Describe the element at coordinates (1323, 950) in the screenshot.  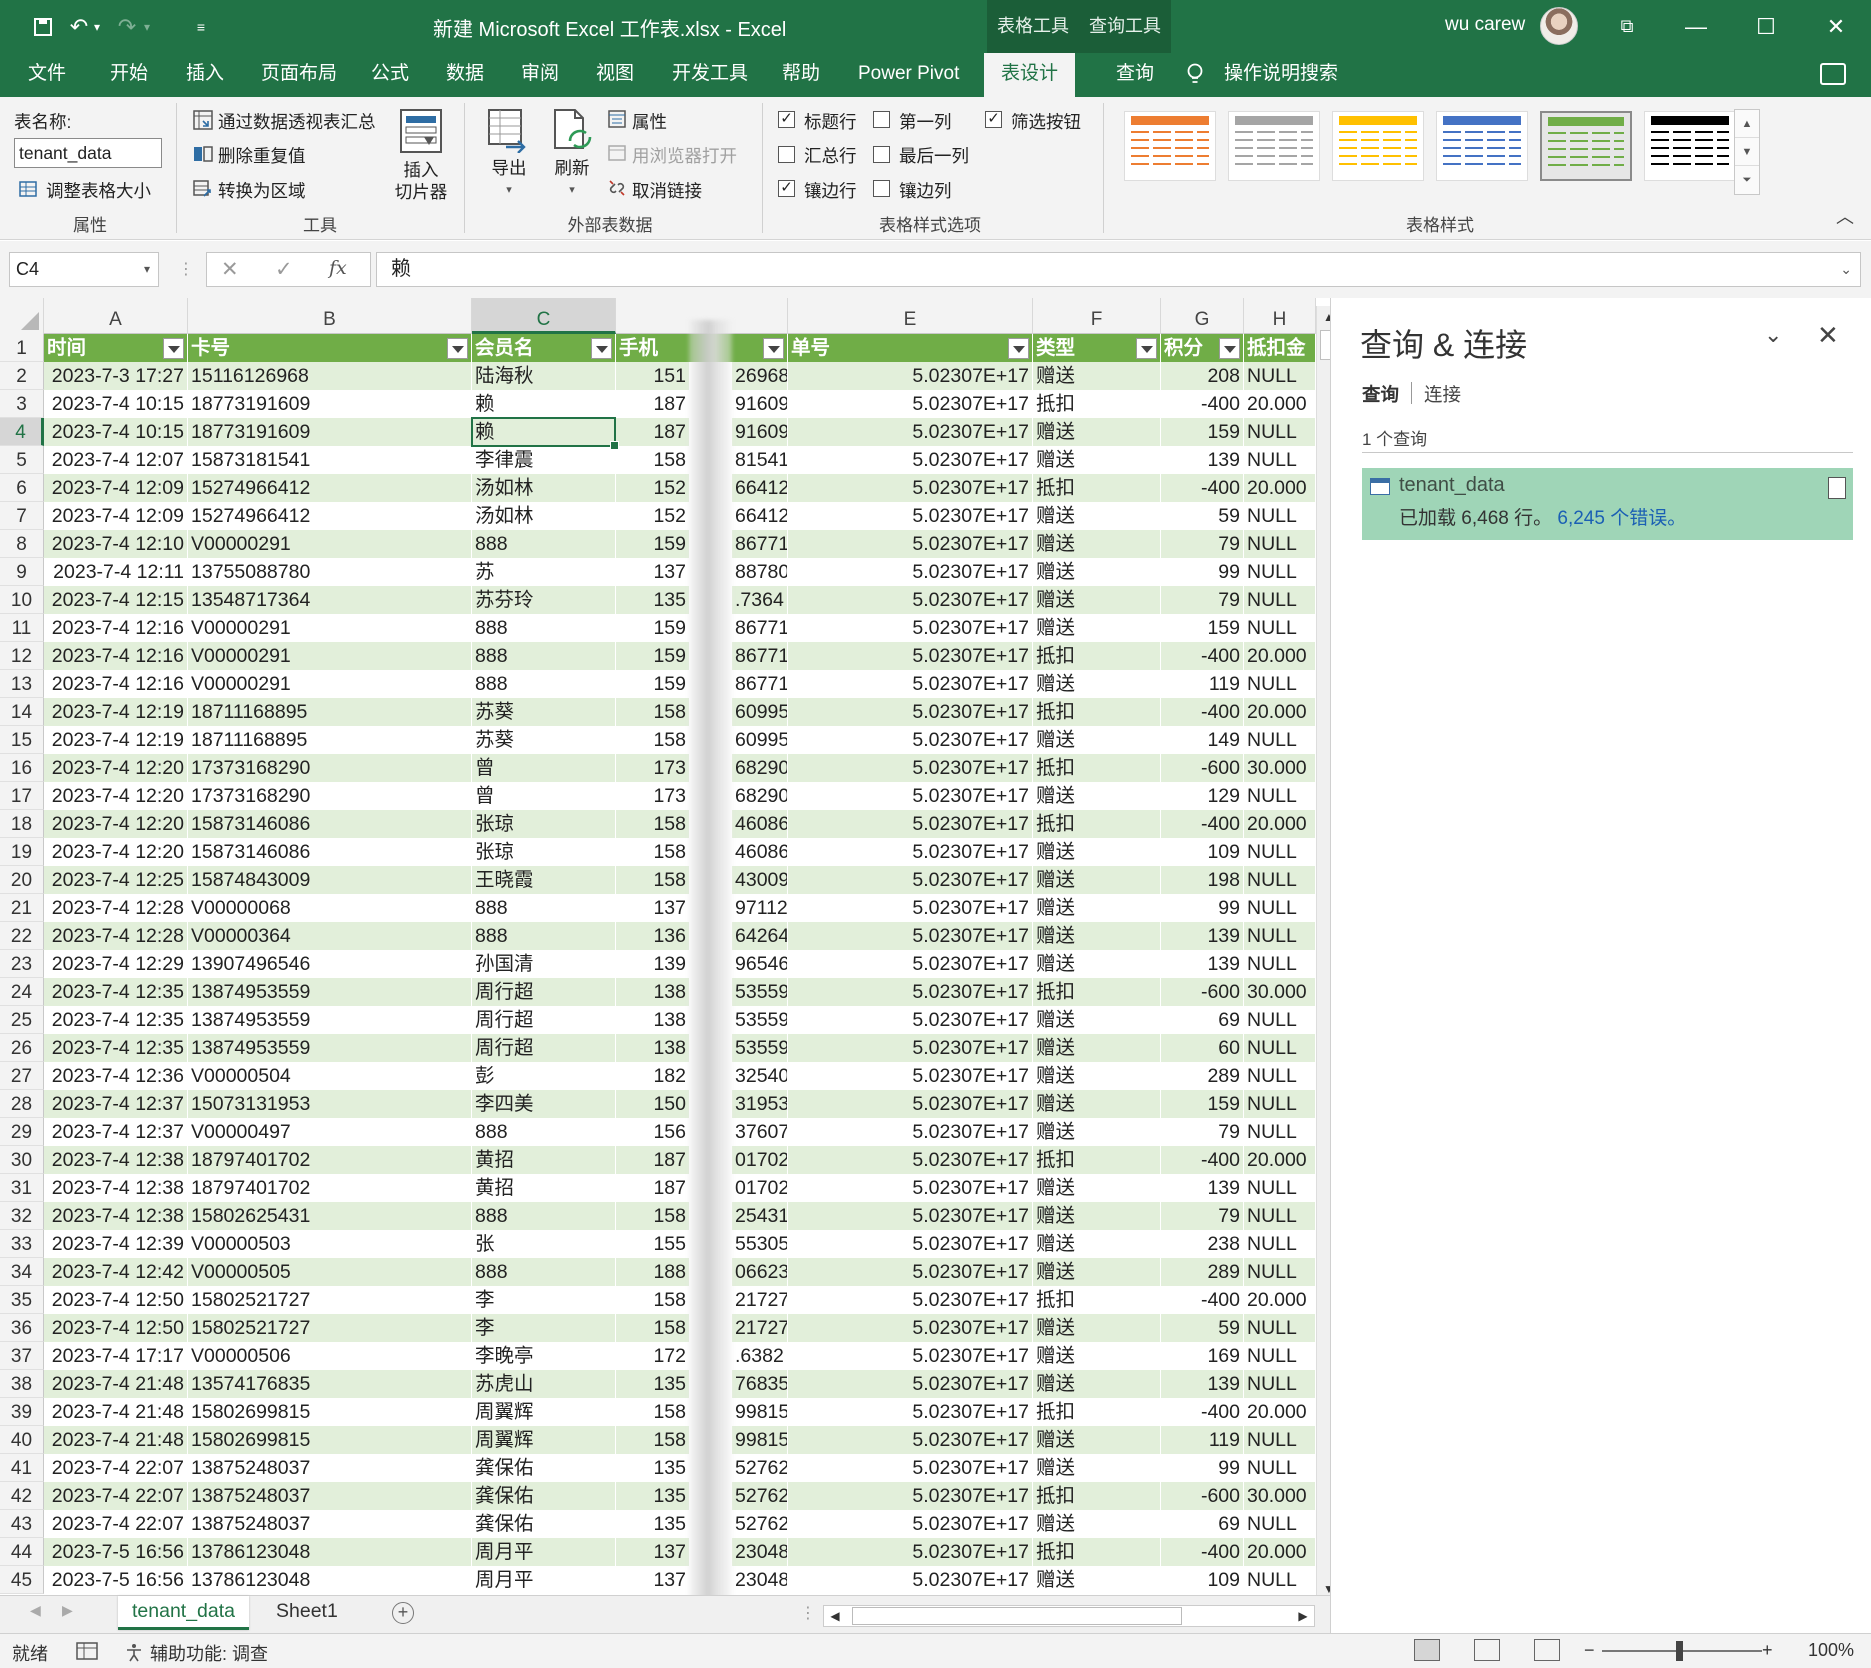
I see `vertical-scrollbar: ▲ ▼` at that location.